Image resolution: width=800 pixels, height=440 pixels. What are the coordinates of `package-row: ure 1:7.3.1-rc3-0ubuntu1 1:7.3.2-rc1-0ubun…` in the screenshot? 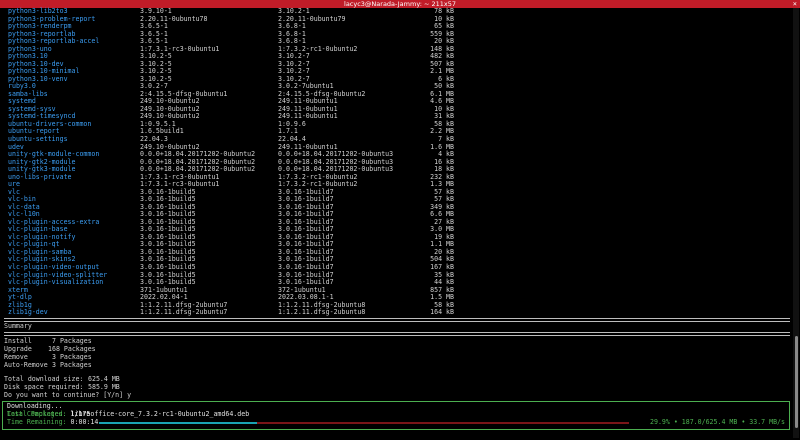 It's located at (396, 185).